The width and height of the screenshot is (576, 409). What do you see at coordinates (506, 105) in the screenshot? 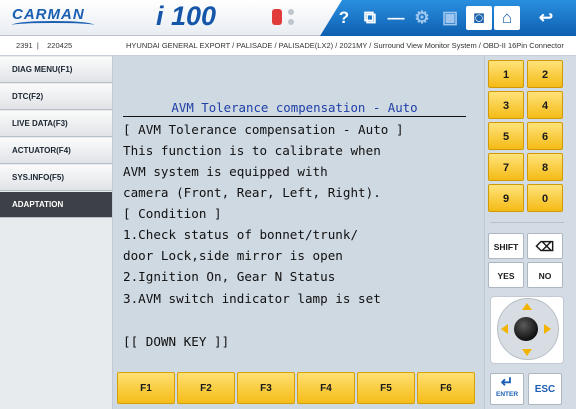
I see `key-3: 3` at bounding box center [506, 105].